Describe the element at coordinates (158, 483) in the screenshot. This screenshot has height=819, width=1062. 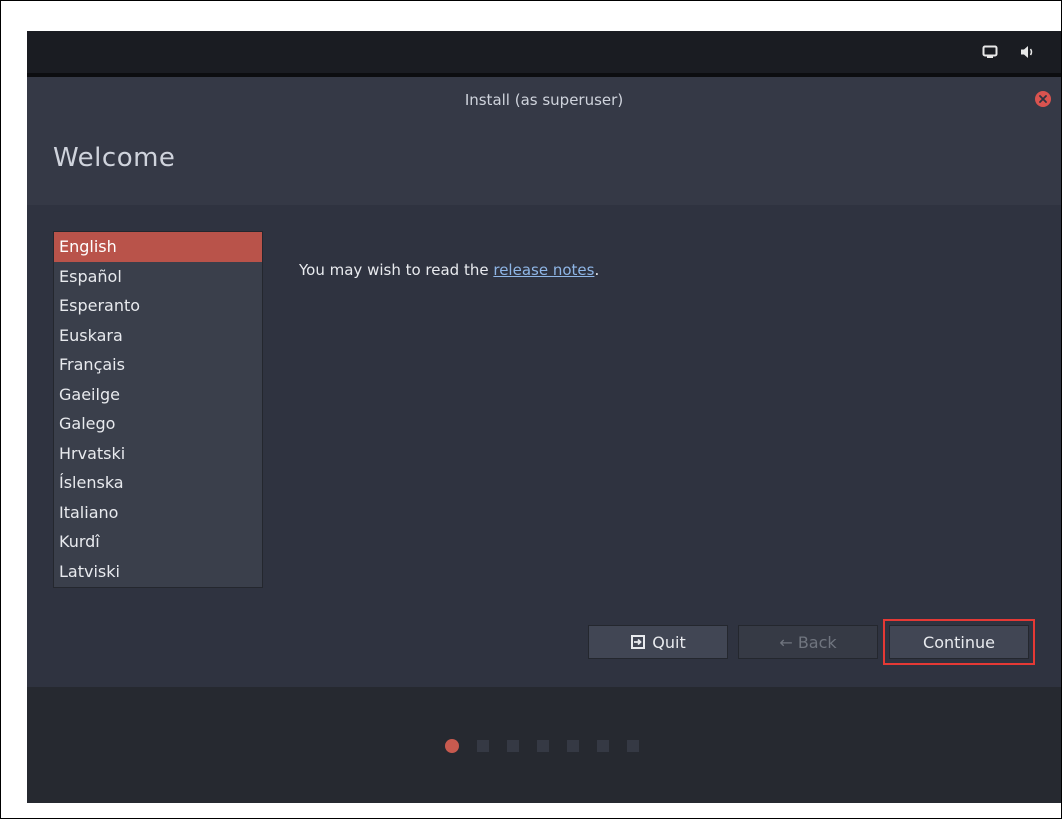
I see `language-item: Íslenska` at that location.